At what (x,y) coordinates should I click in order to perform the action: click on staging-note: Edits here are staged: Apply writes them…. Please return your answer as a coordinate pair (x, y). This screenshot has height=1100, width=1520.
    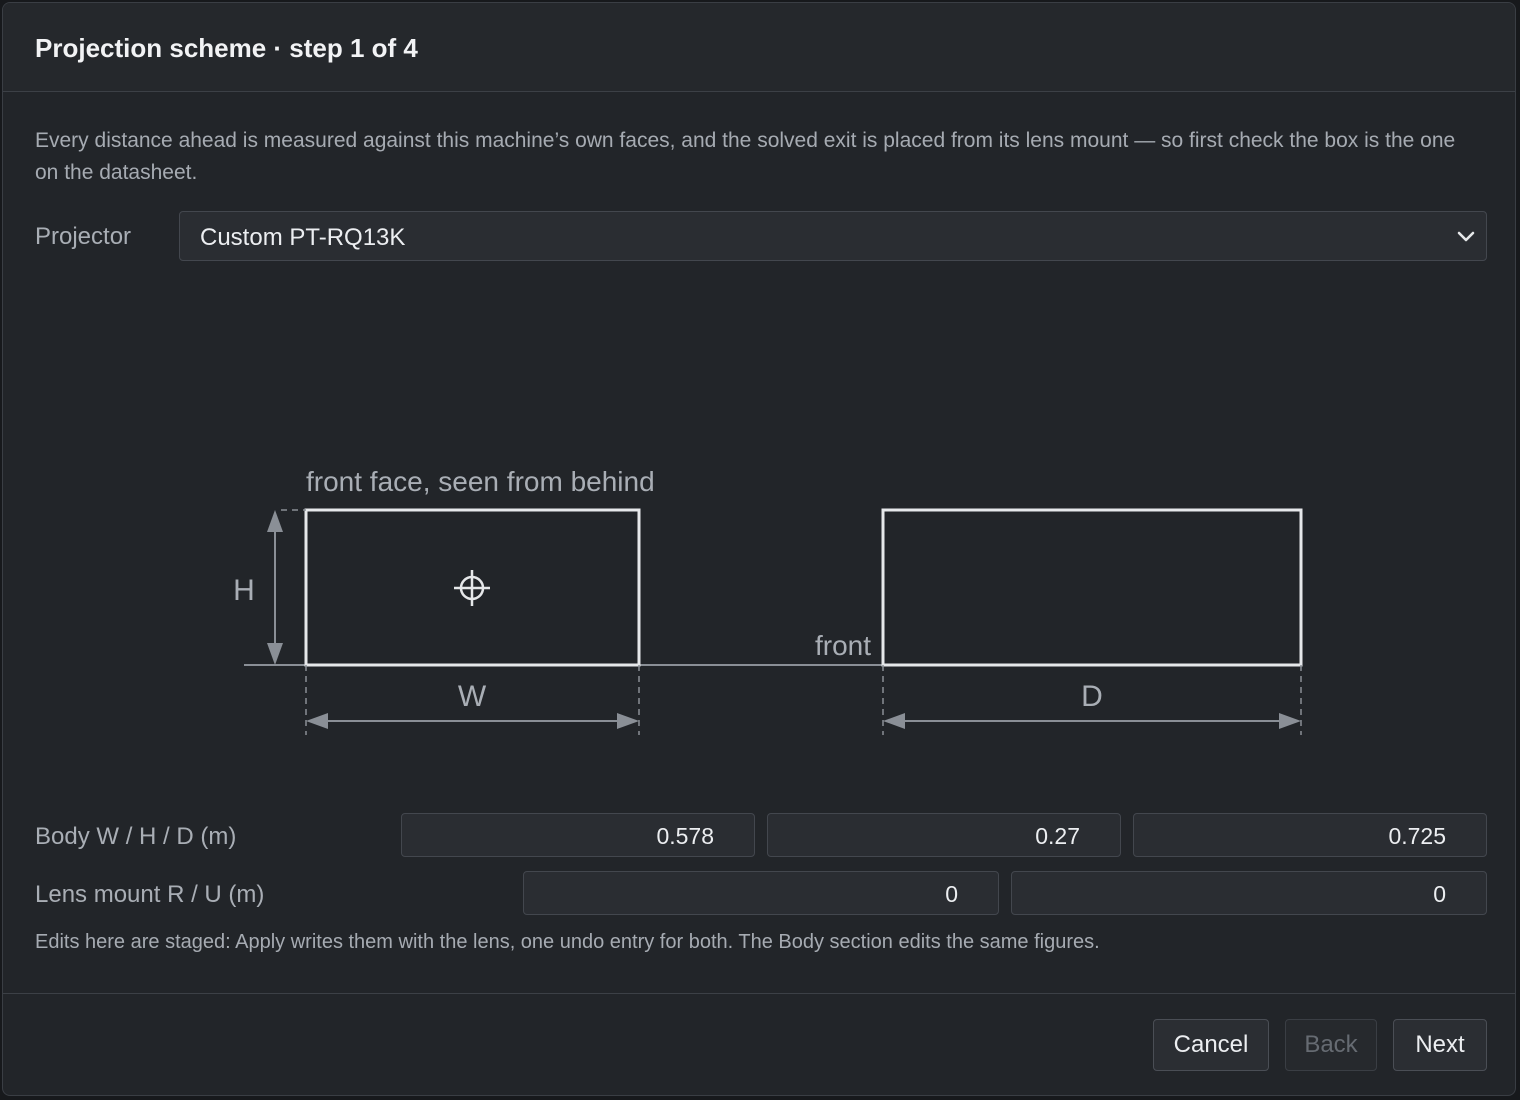
    Looking at the image, I should click on (567, 942).